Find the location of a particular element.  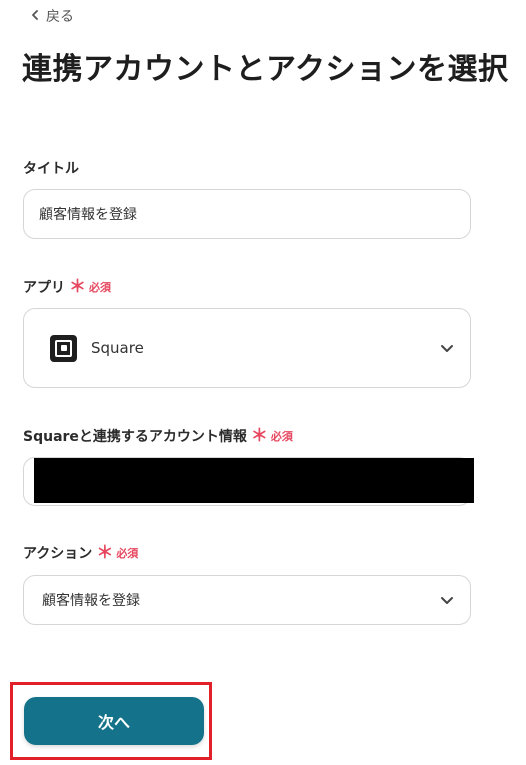

action-select-row: 顧客情報を登録 is located at coordinates (247, 600).